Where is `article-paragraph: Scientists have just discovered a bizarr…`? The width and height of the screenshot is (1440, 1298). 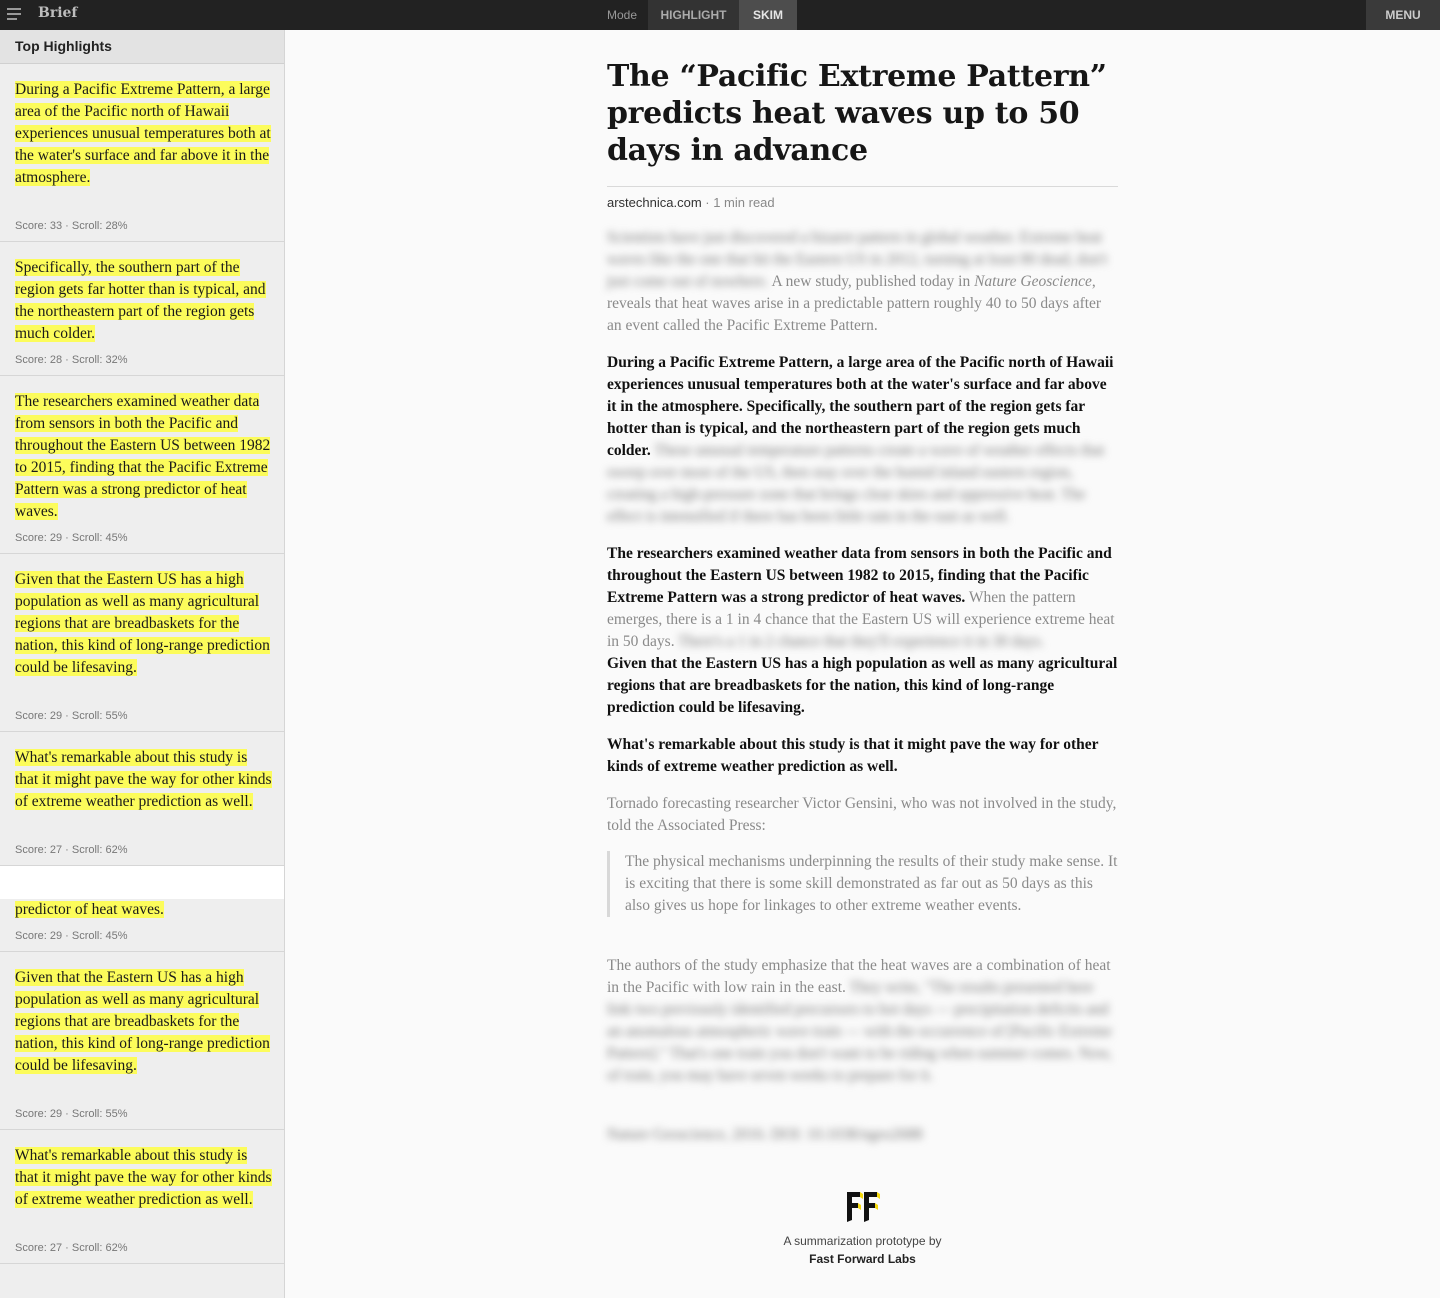 article-paragraph: Scientists have just discovered a bizarr… is located at coordinates (863, 282).